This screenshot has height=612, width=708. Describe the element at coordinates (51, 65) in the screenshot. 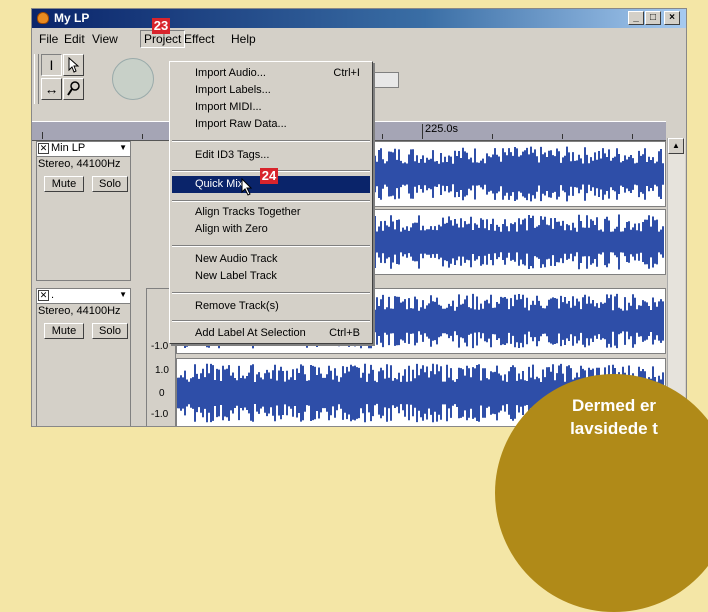

I see `selection-tool-icon: I` at that location.